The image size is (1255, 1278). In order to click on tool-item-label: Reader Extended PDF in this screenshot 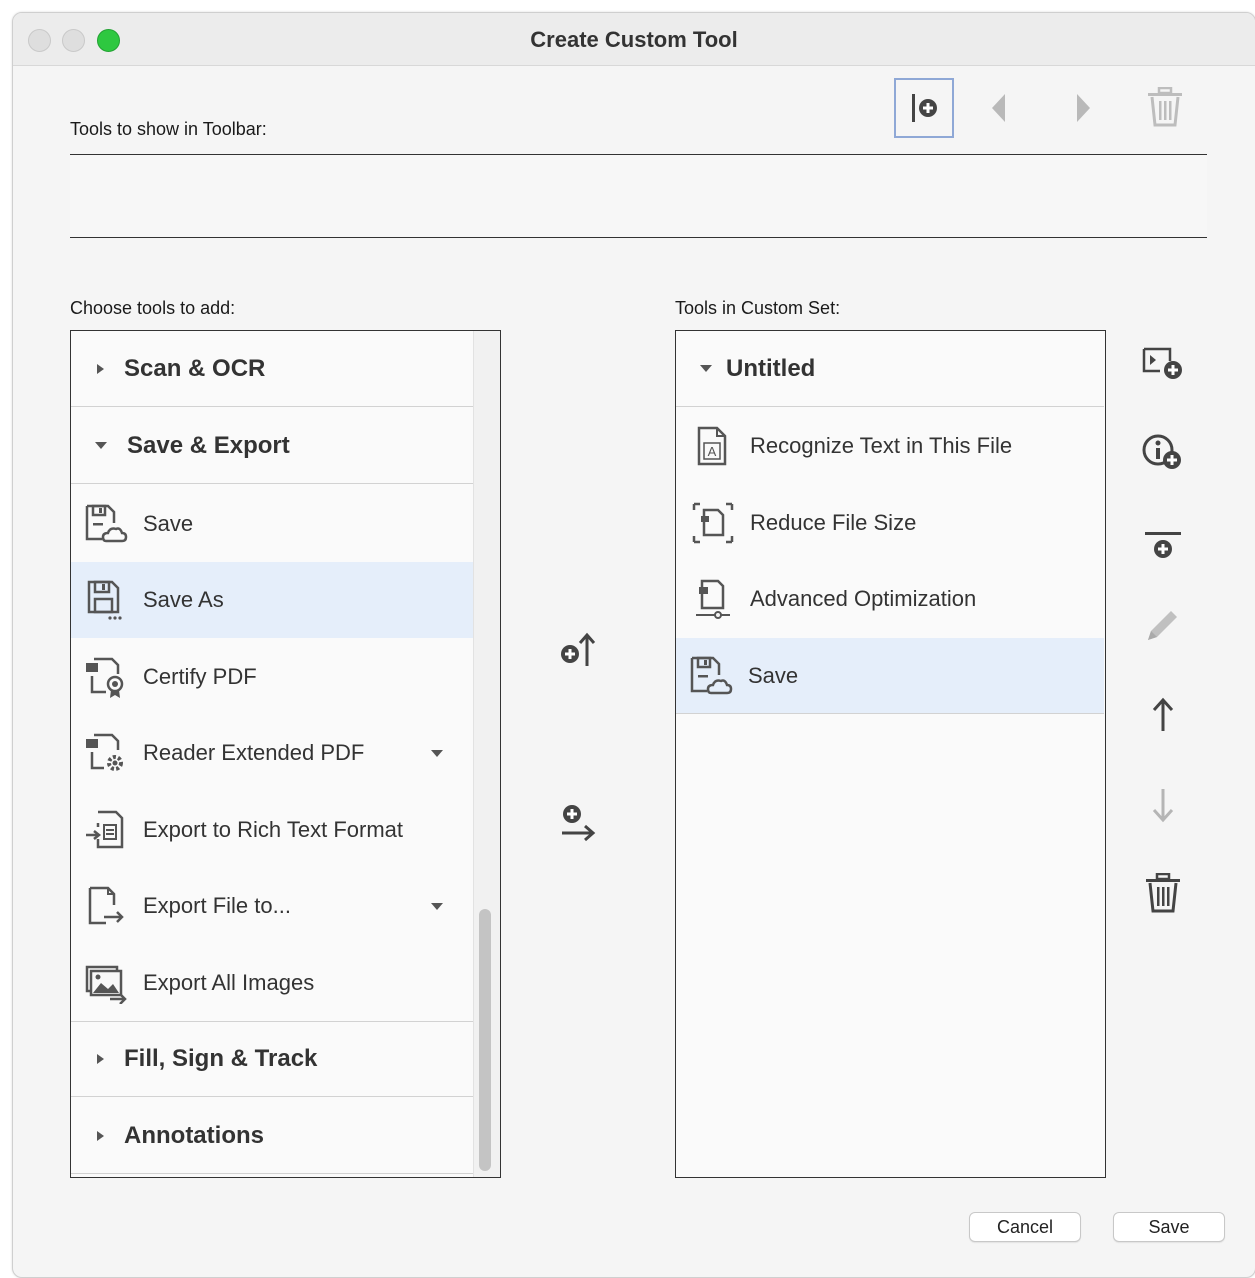, I will do `click(254, 752)`.